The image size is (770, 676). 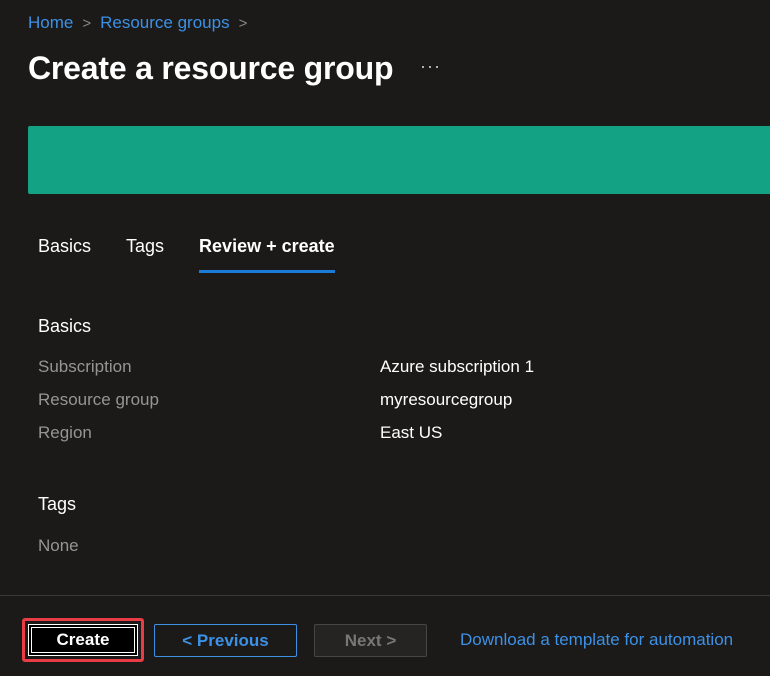 I want to click on breadcrumb: Home > Resource groups >, so click(x=142, y=23).